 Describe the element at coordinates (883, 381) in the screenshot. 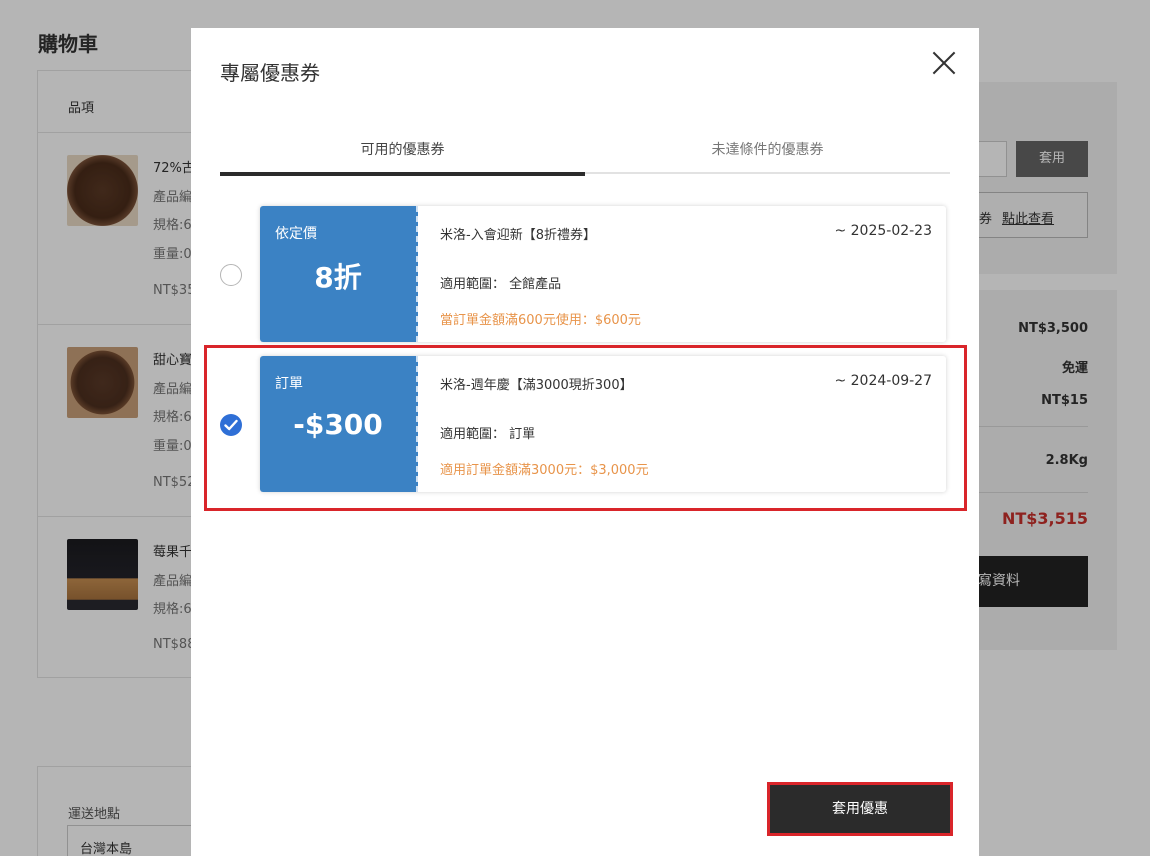

I see `coupon-expiry: ~ 2024-09-27` at that location.